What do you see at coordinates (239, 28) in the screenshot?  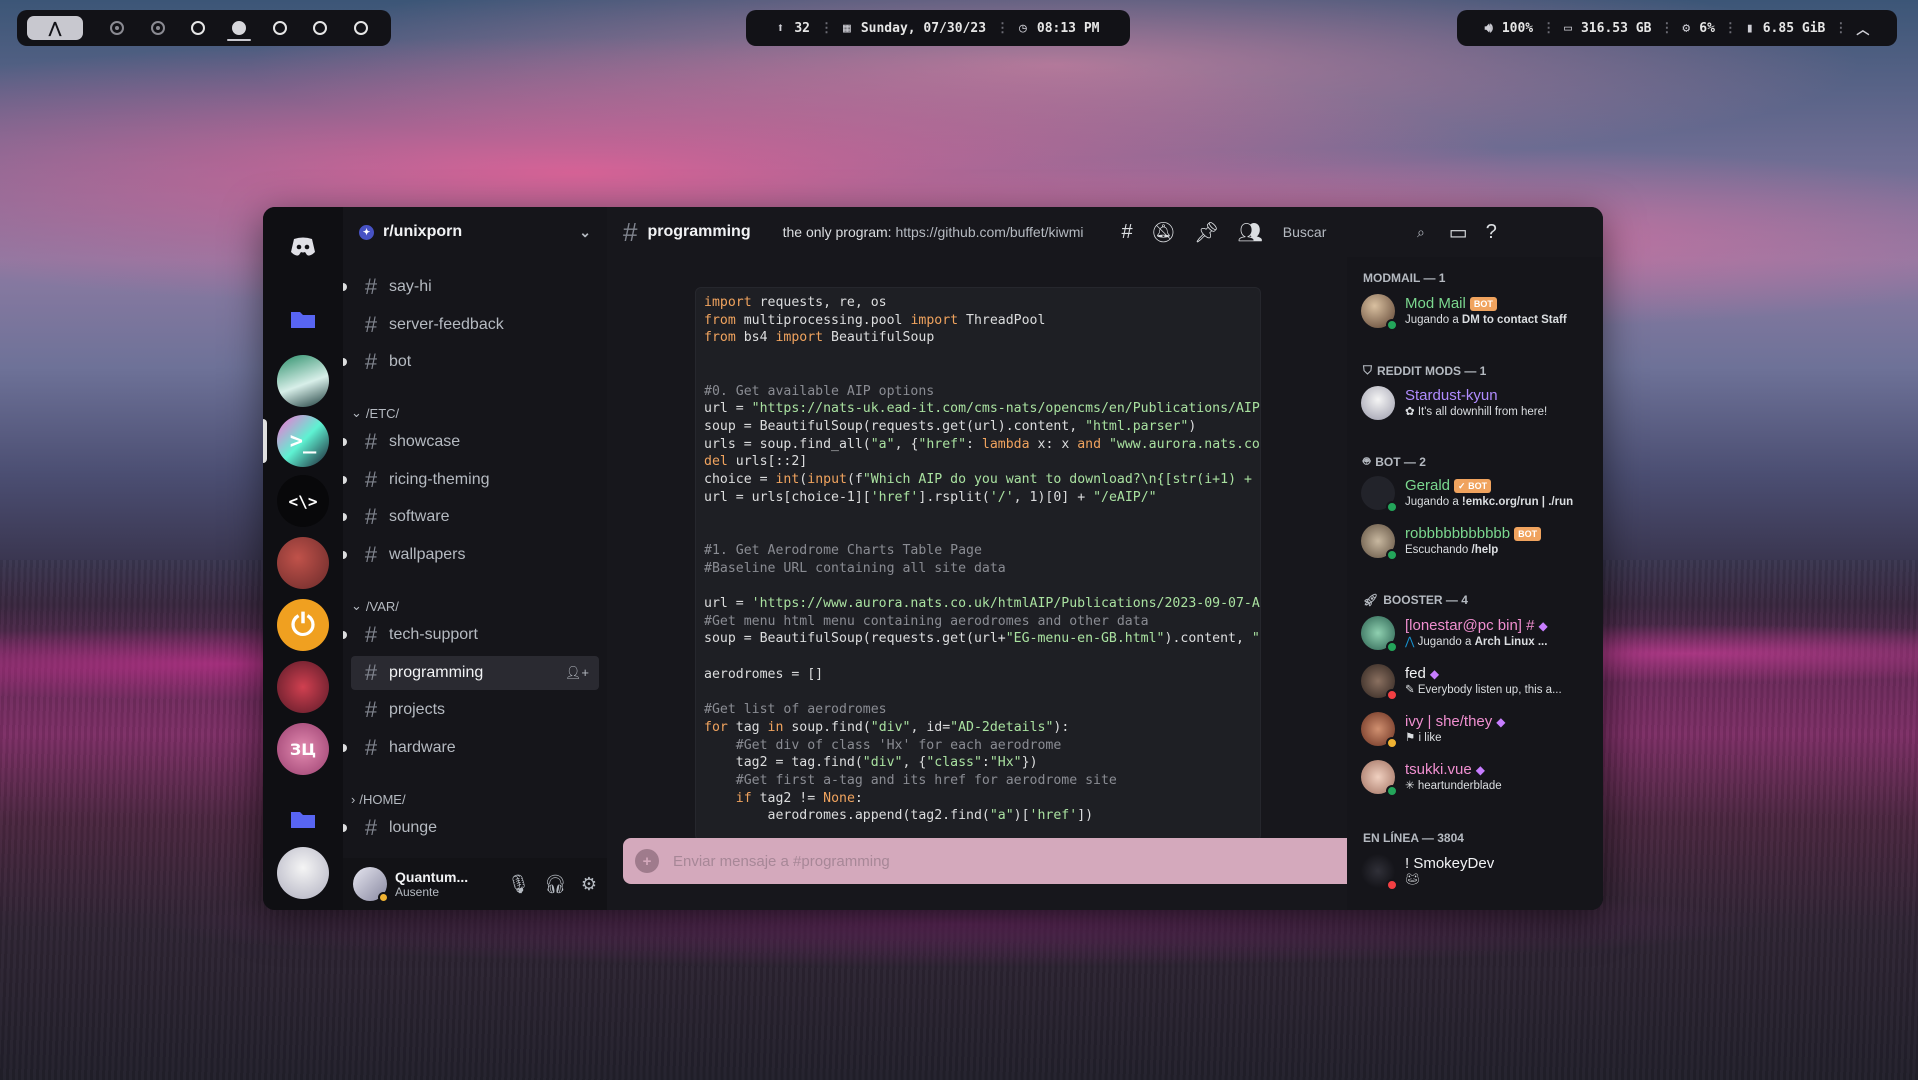 I see `workspace-4-active` at bounding box center [239, 28].